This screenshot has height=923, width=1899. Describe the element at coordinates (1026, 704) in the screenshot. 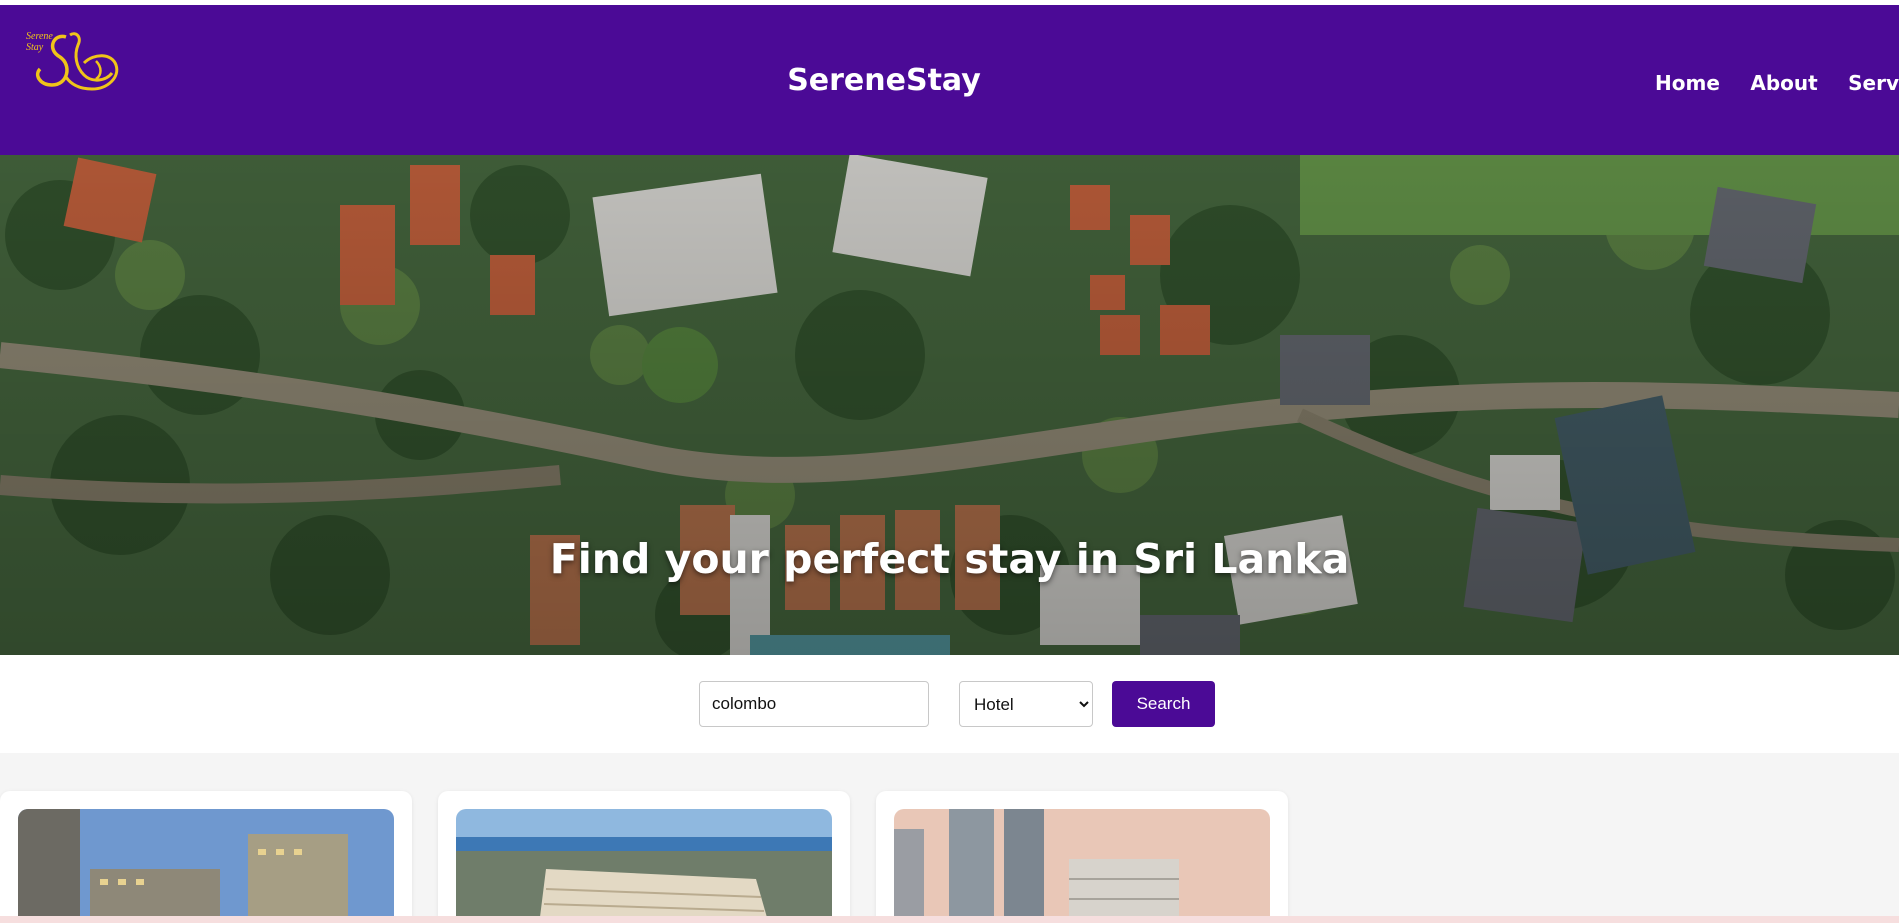

I see `accommodation-type-select: Hotel` at that location.